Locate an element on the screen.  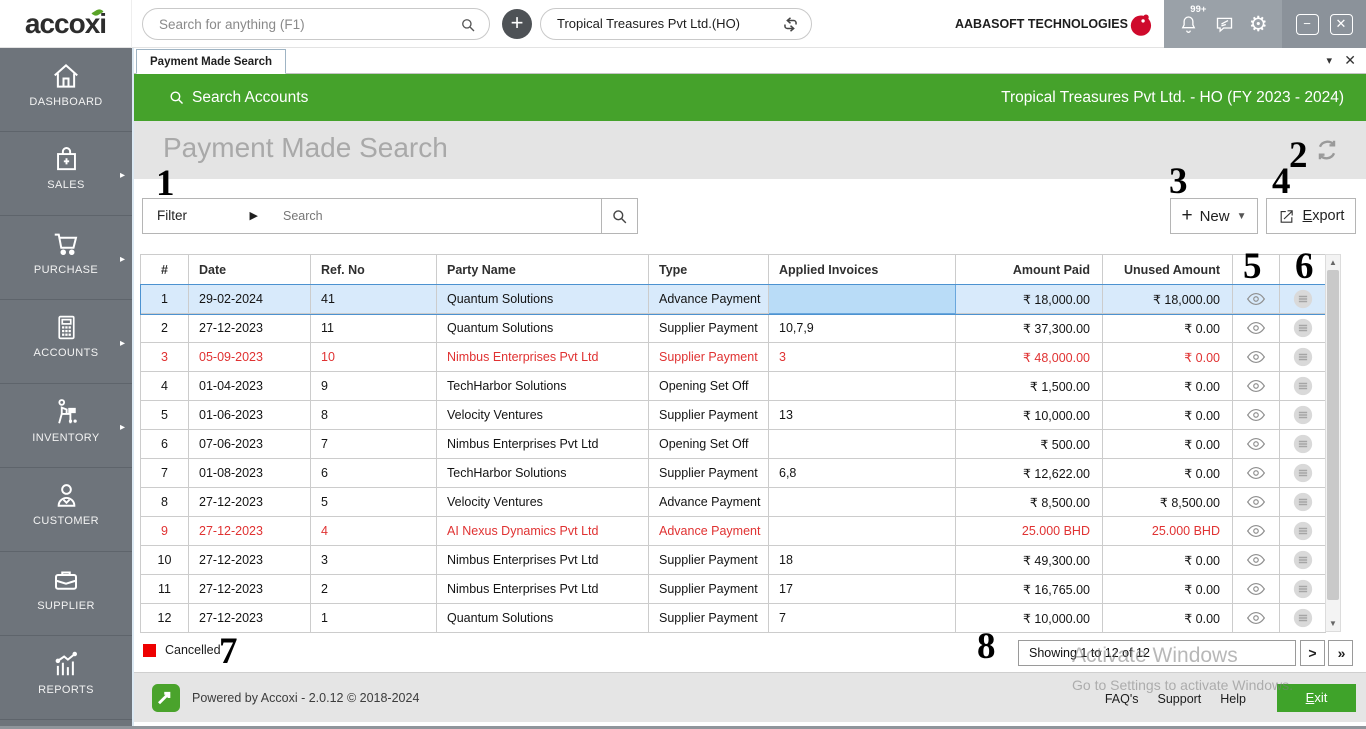
messages-button is located at coordinates (1224, 24).